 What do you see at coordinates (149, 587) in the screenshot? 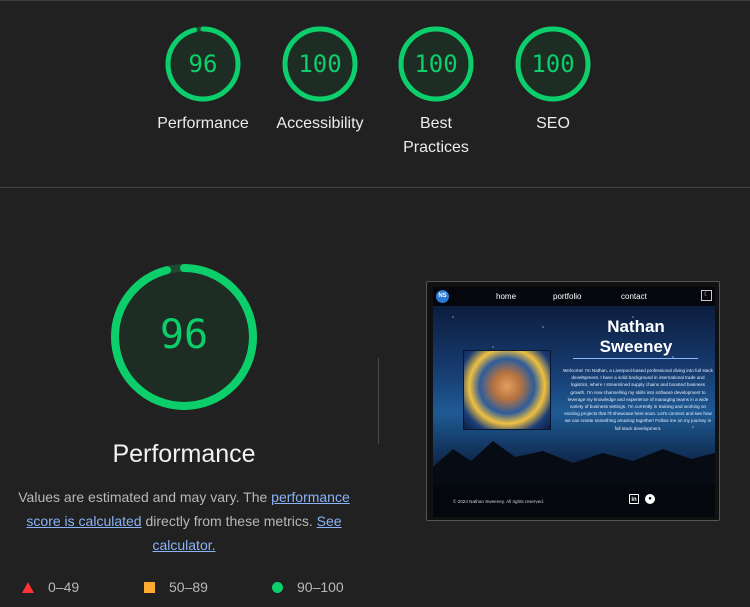
I see `square-icon` at bounding box center [149, 587].